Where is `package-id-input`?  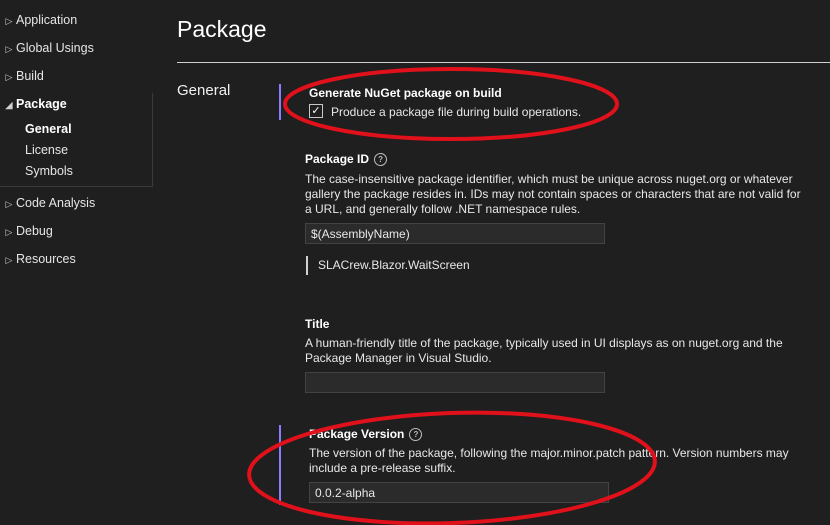 package-id-input is located at coordinates (455, 233).